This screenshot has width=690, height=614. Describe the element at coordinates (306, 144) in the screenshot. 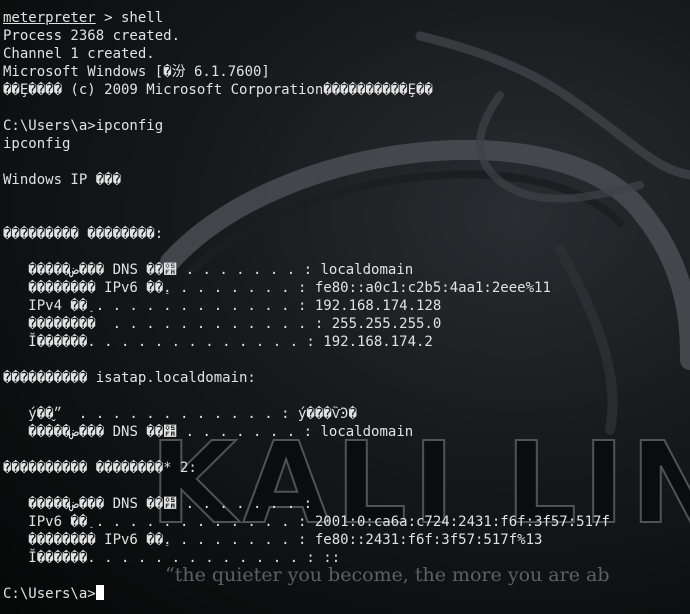

I see `terminal-line: ipconfig` at that location.